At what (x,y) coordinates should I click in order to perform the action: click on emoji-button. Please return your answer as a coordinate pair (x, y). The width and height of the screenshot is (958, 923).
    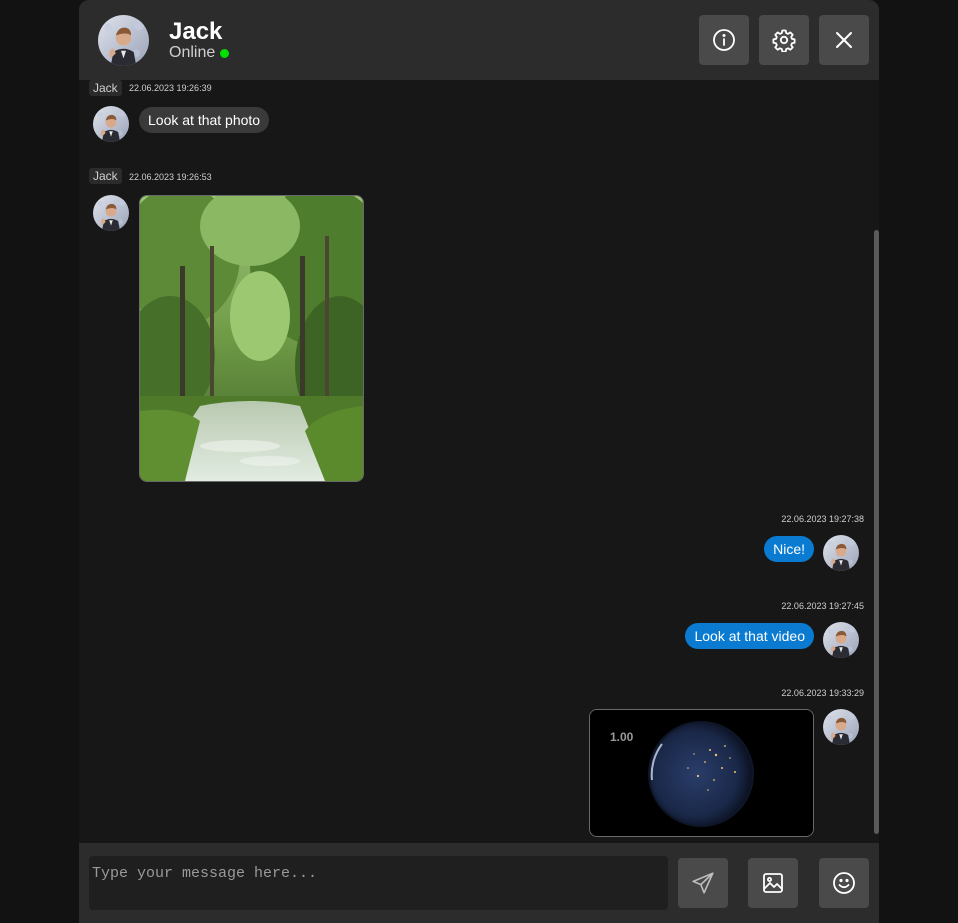
    Looking at the image, I should click on (844, 883).